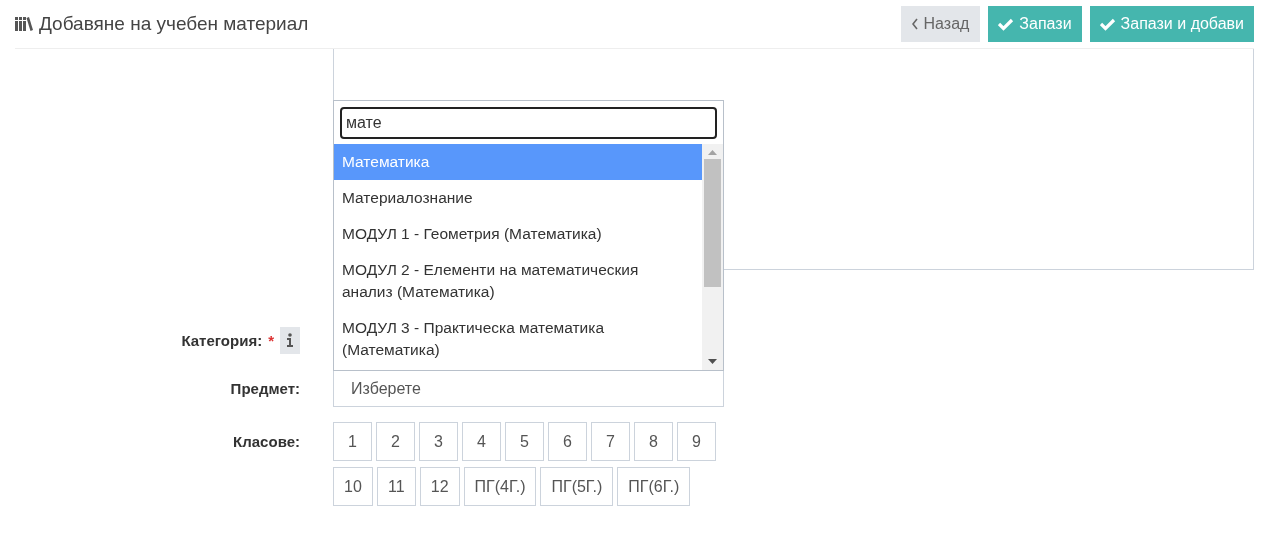  Describe the element at coordinates (24, 24) in the screenshot. I see `books-icon` at that location.